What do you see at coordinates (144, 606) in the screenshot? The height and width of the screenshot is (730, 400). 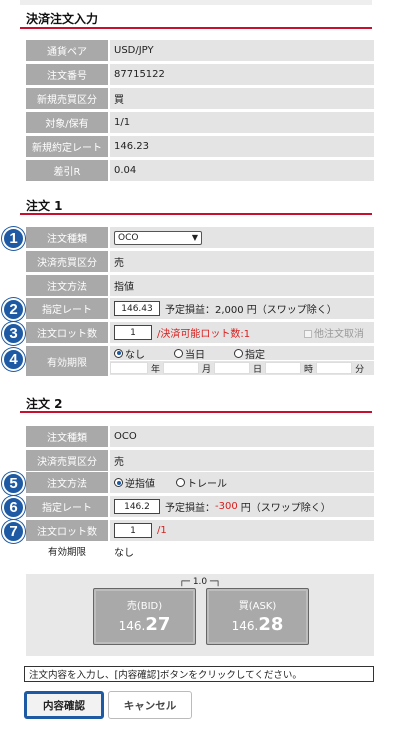 I see `bid-label: 売(BID)` at bounding box center [144, 606].